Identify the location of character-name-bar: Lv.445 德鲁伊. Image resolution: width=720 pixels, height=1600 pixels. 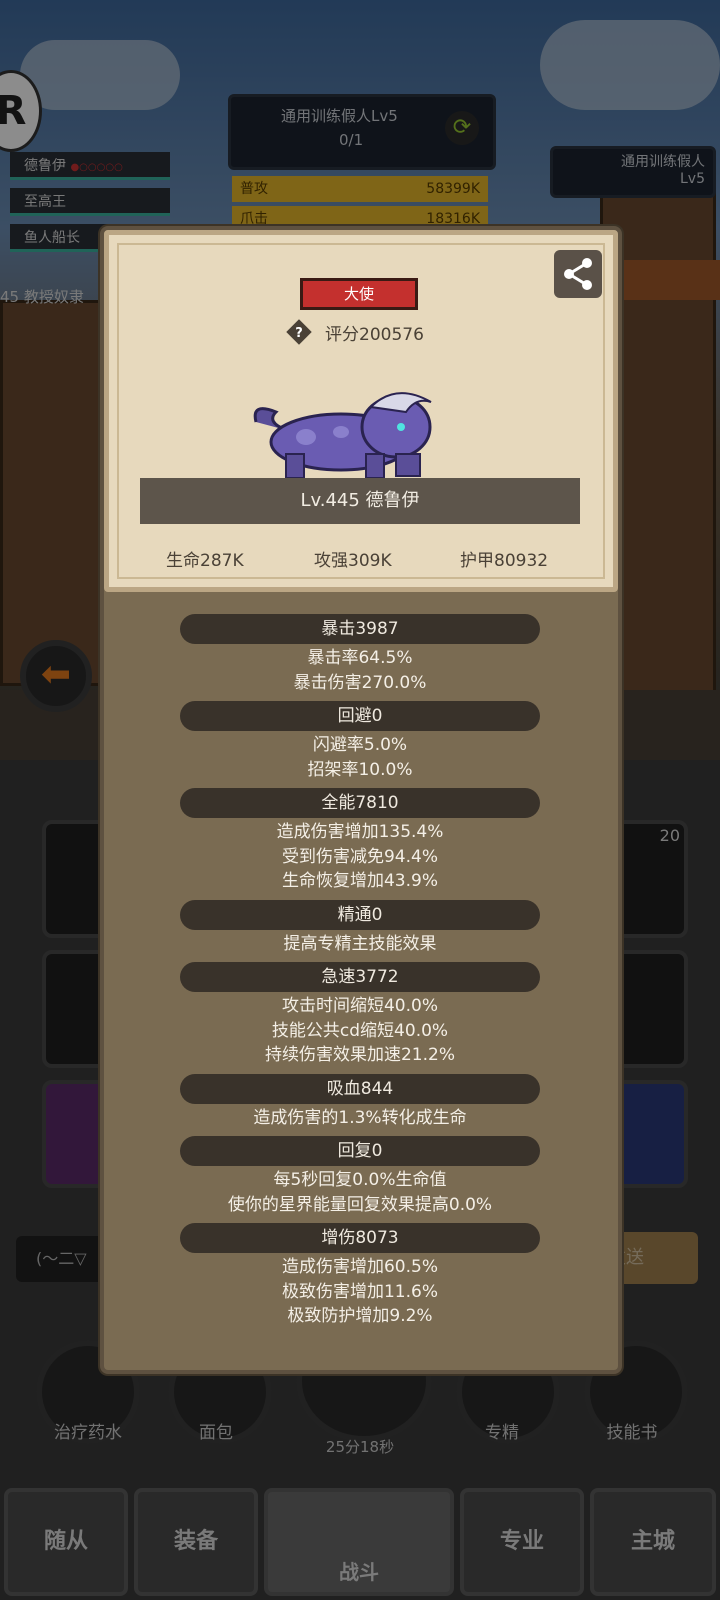
(360, 501).